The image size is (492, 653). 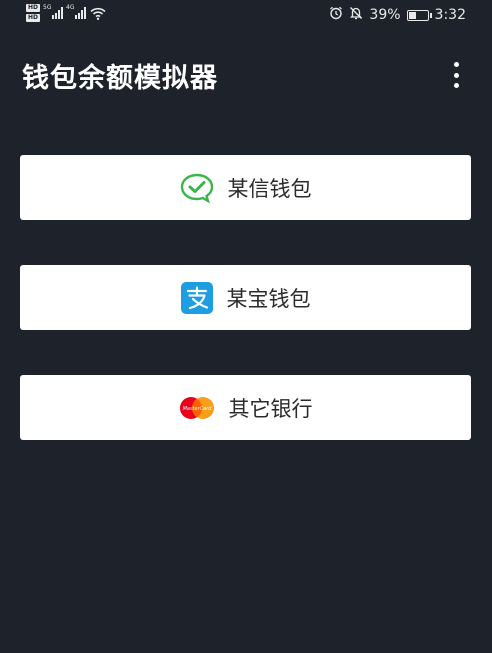 I want to click on network-type-1: 5G, so click(x=47, y=7).